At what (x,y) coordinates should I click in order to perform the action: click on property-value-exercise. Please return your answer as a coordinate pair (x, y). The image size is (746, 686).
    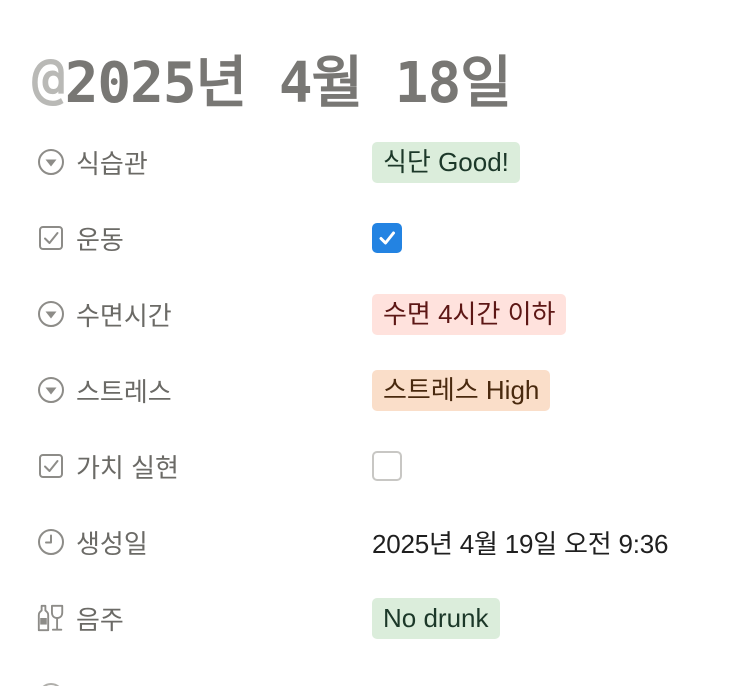
    Looking at the image, I should click on (387, 238).